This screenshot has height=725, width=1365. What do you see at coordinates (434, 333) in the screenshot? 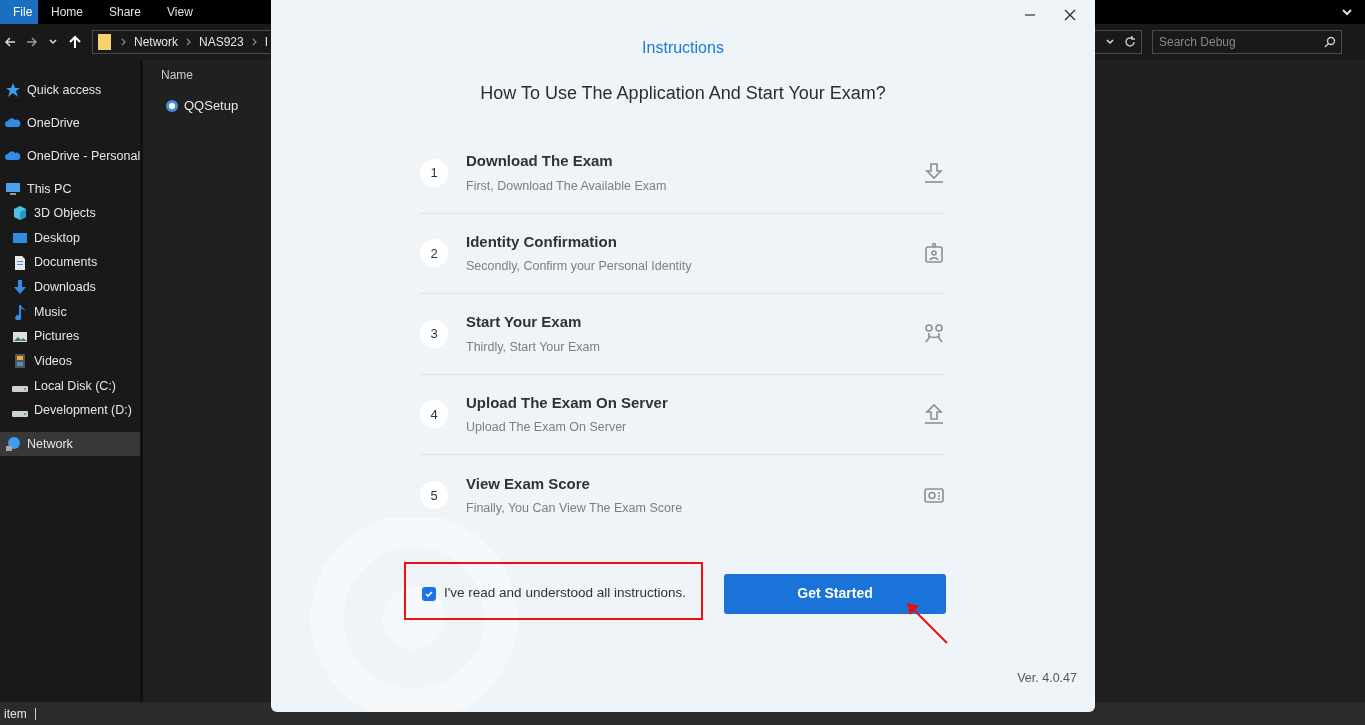
I see `step-number: 3` at bounding box center [434, 333].